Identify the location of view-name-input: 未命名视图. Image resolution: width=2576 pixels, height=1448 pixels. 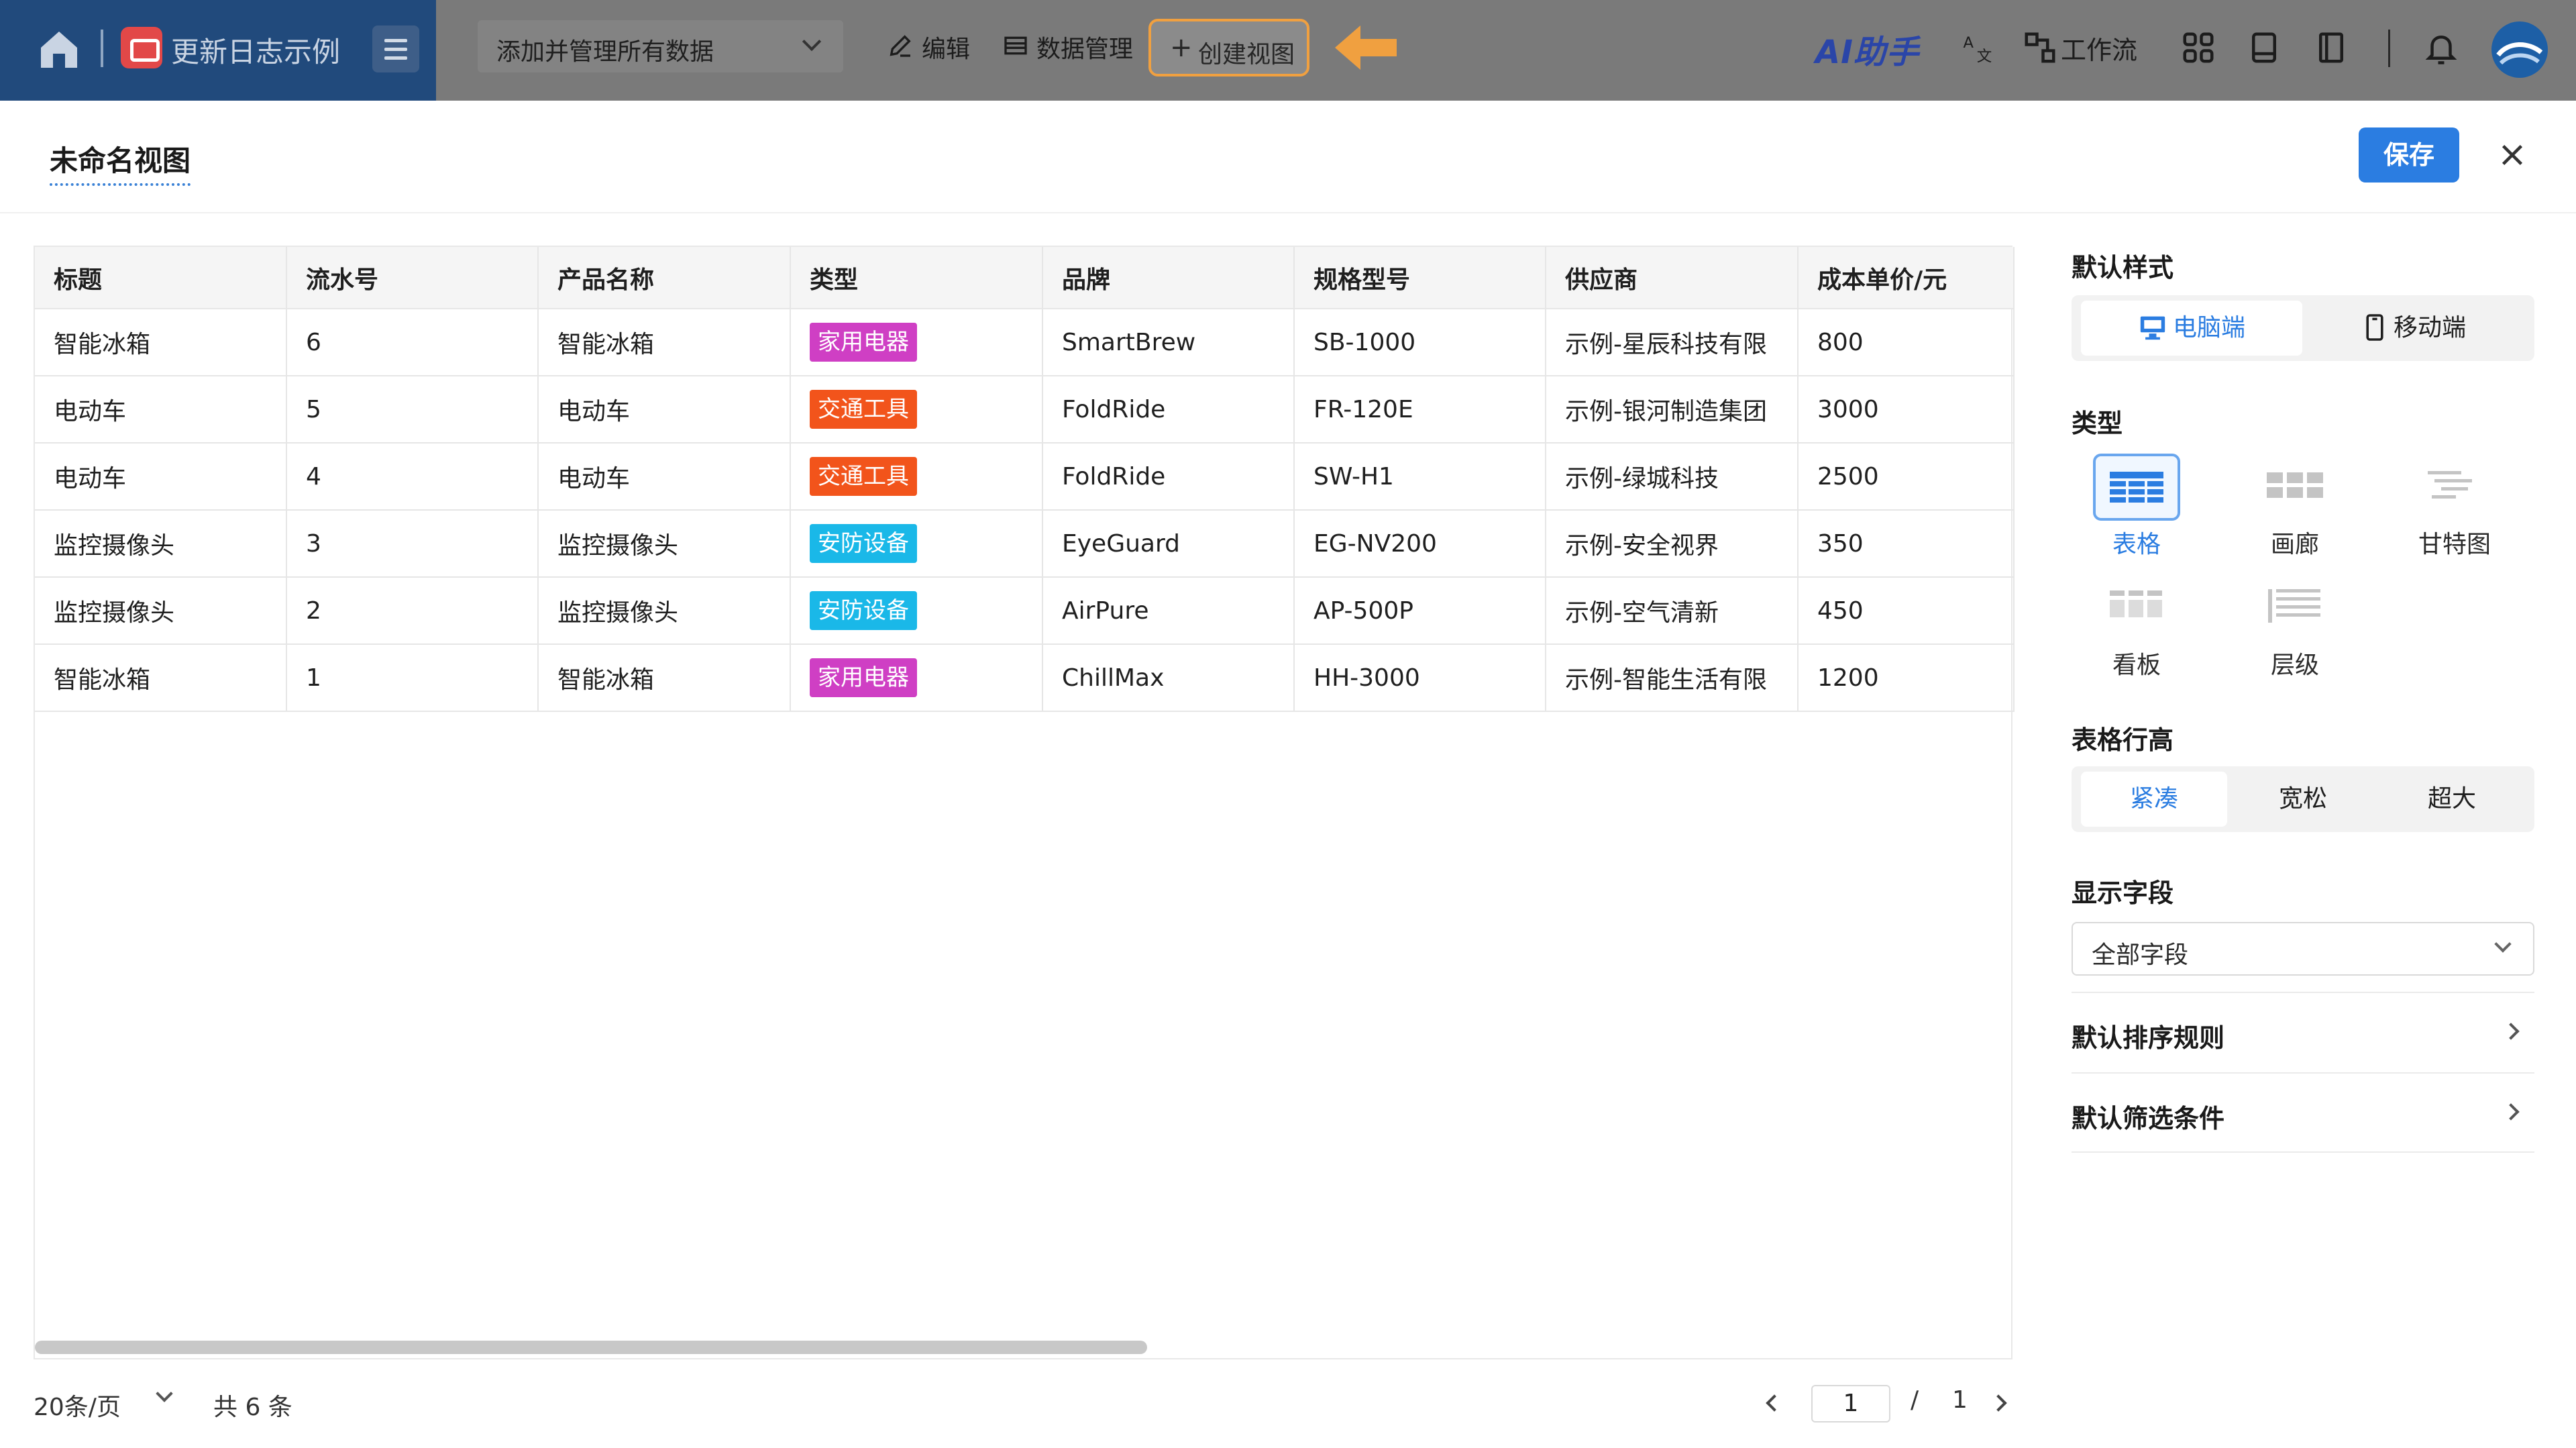
(120, 162).